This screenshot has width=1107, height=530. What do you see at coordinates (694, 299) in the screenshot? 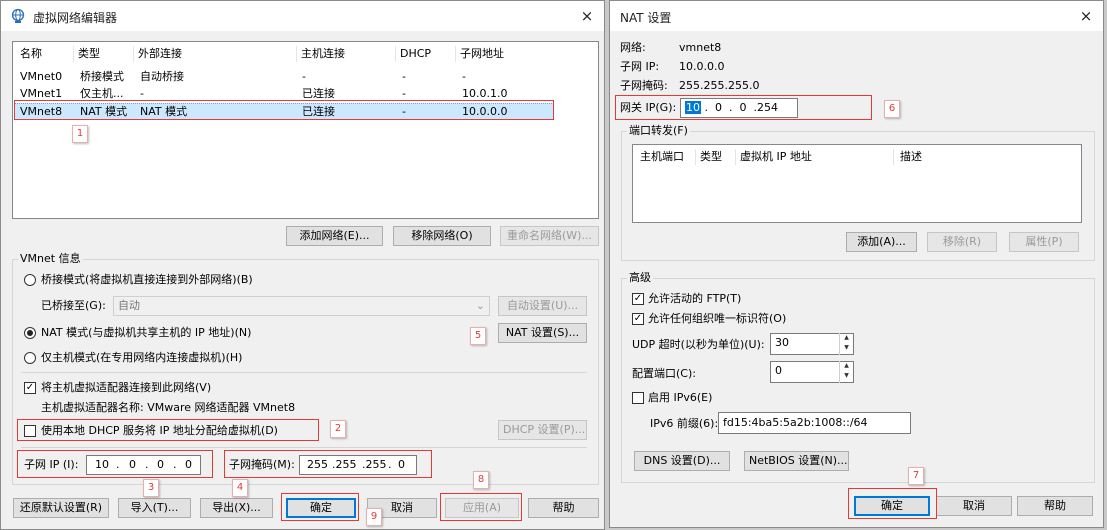
I see `ftp-label: 允许活动的 FTP(T)` at bounding box center [694, 299].